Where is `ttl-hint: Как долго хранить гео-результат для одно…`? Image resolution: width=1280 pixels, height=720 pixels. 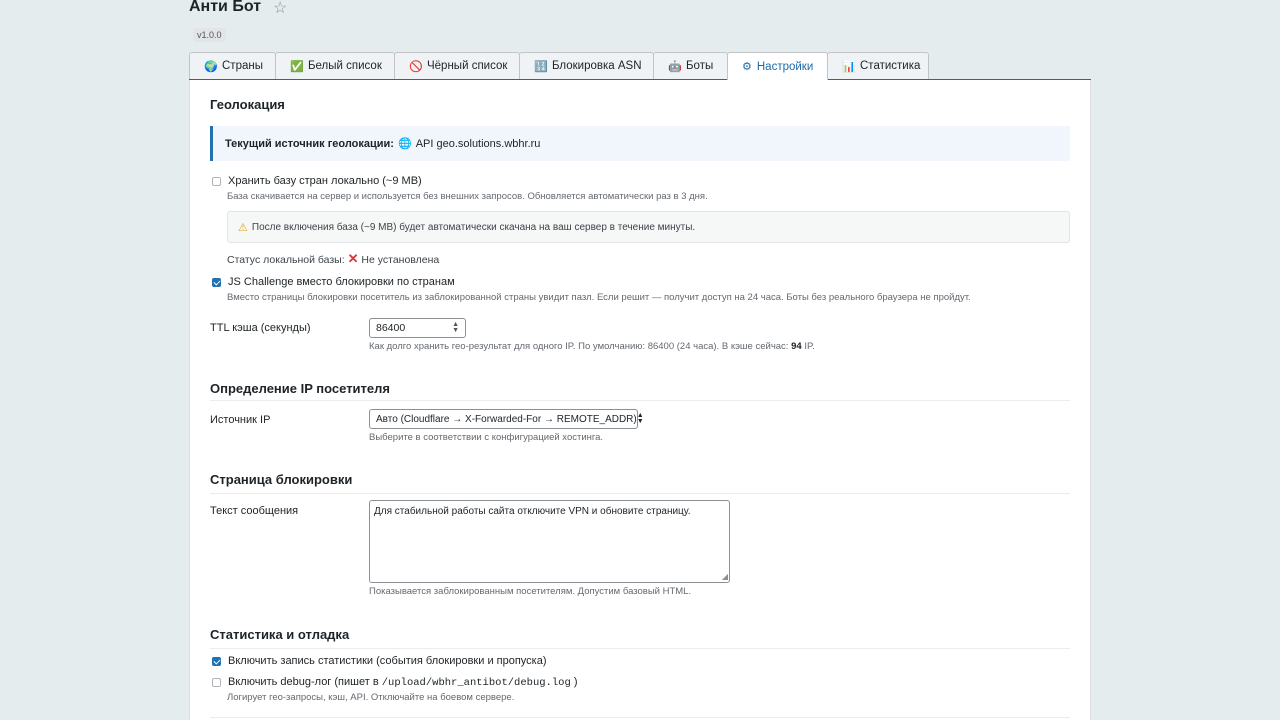
ttl-hint: Как долго хранить гео-результат для одно… is located at coordinates (592, 346).